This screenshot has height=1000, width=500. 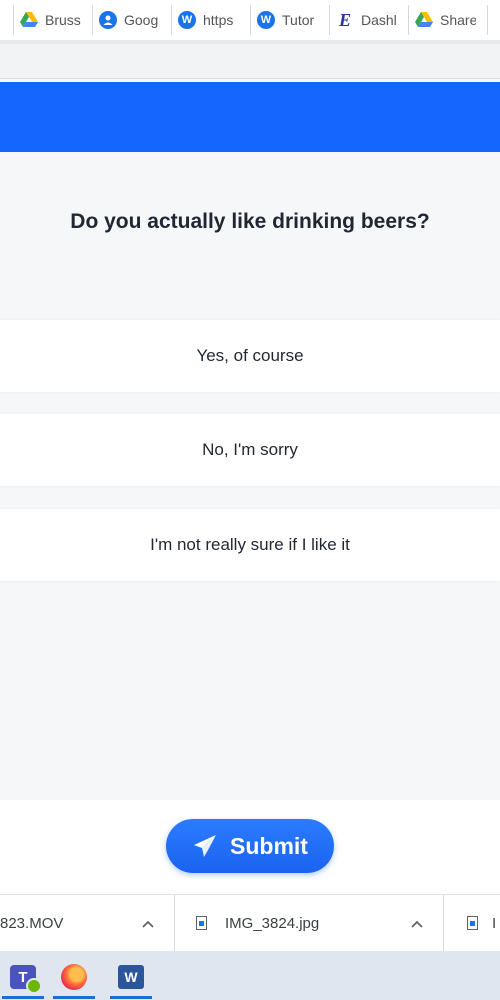 I want to click on taskbar-app-word: W, so click(x=131, y=977).